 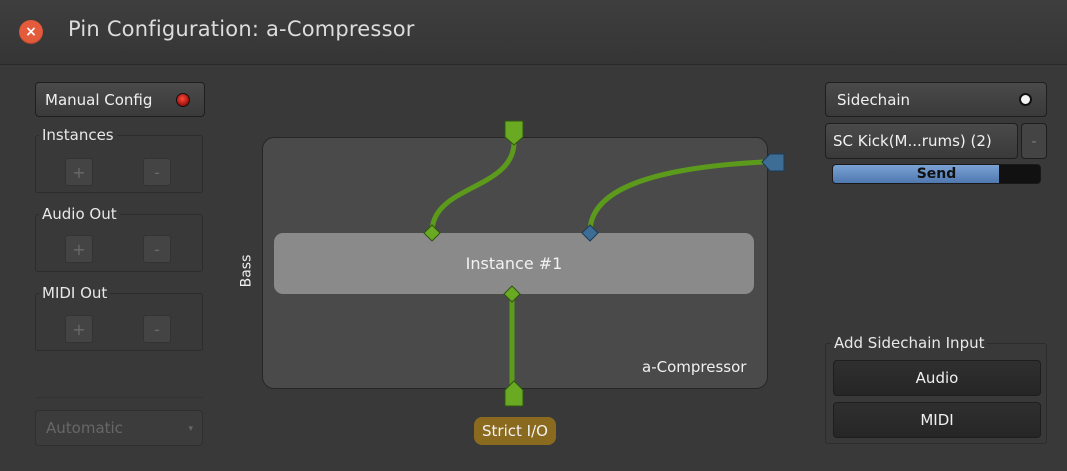 What do you see at coordinates (512, 294) in the screenshot?
I see `plugin-output-port-icon` at bounding box center [512, 294].